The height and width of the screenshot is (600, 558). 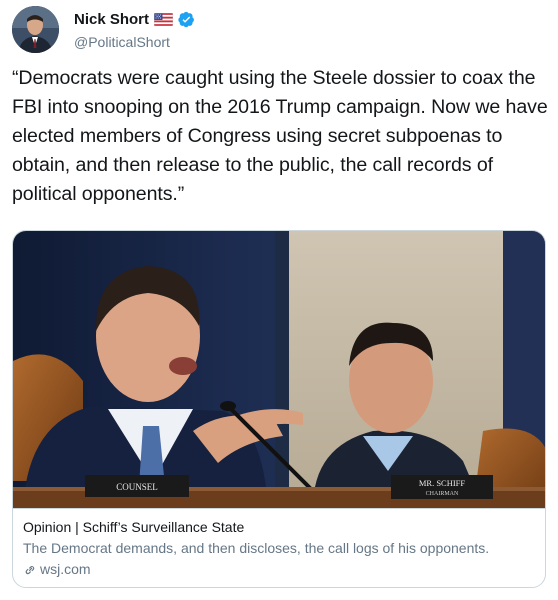 I want to click on card-title: Opinion | Schiff’s Surveillance State, so click(x=280, y=527).